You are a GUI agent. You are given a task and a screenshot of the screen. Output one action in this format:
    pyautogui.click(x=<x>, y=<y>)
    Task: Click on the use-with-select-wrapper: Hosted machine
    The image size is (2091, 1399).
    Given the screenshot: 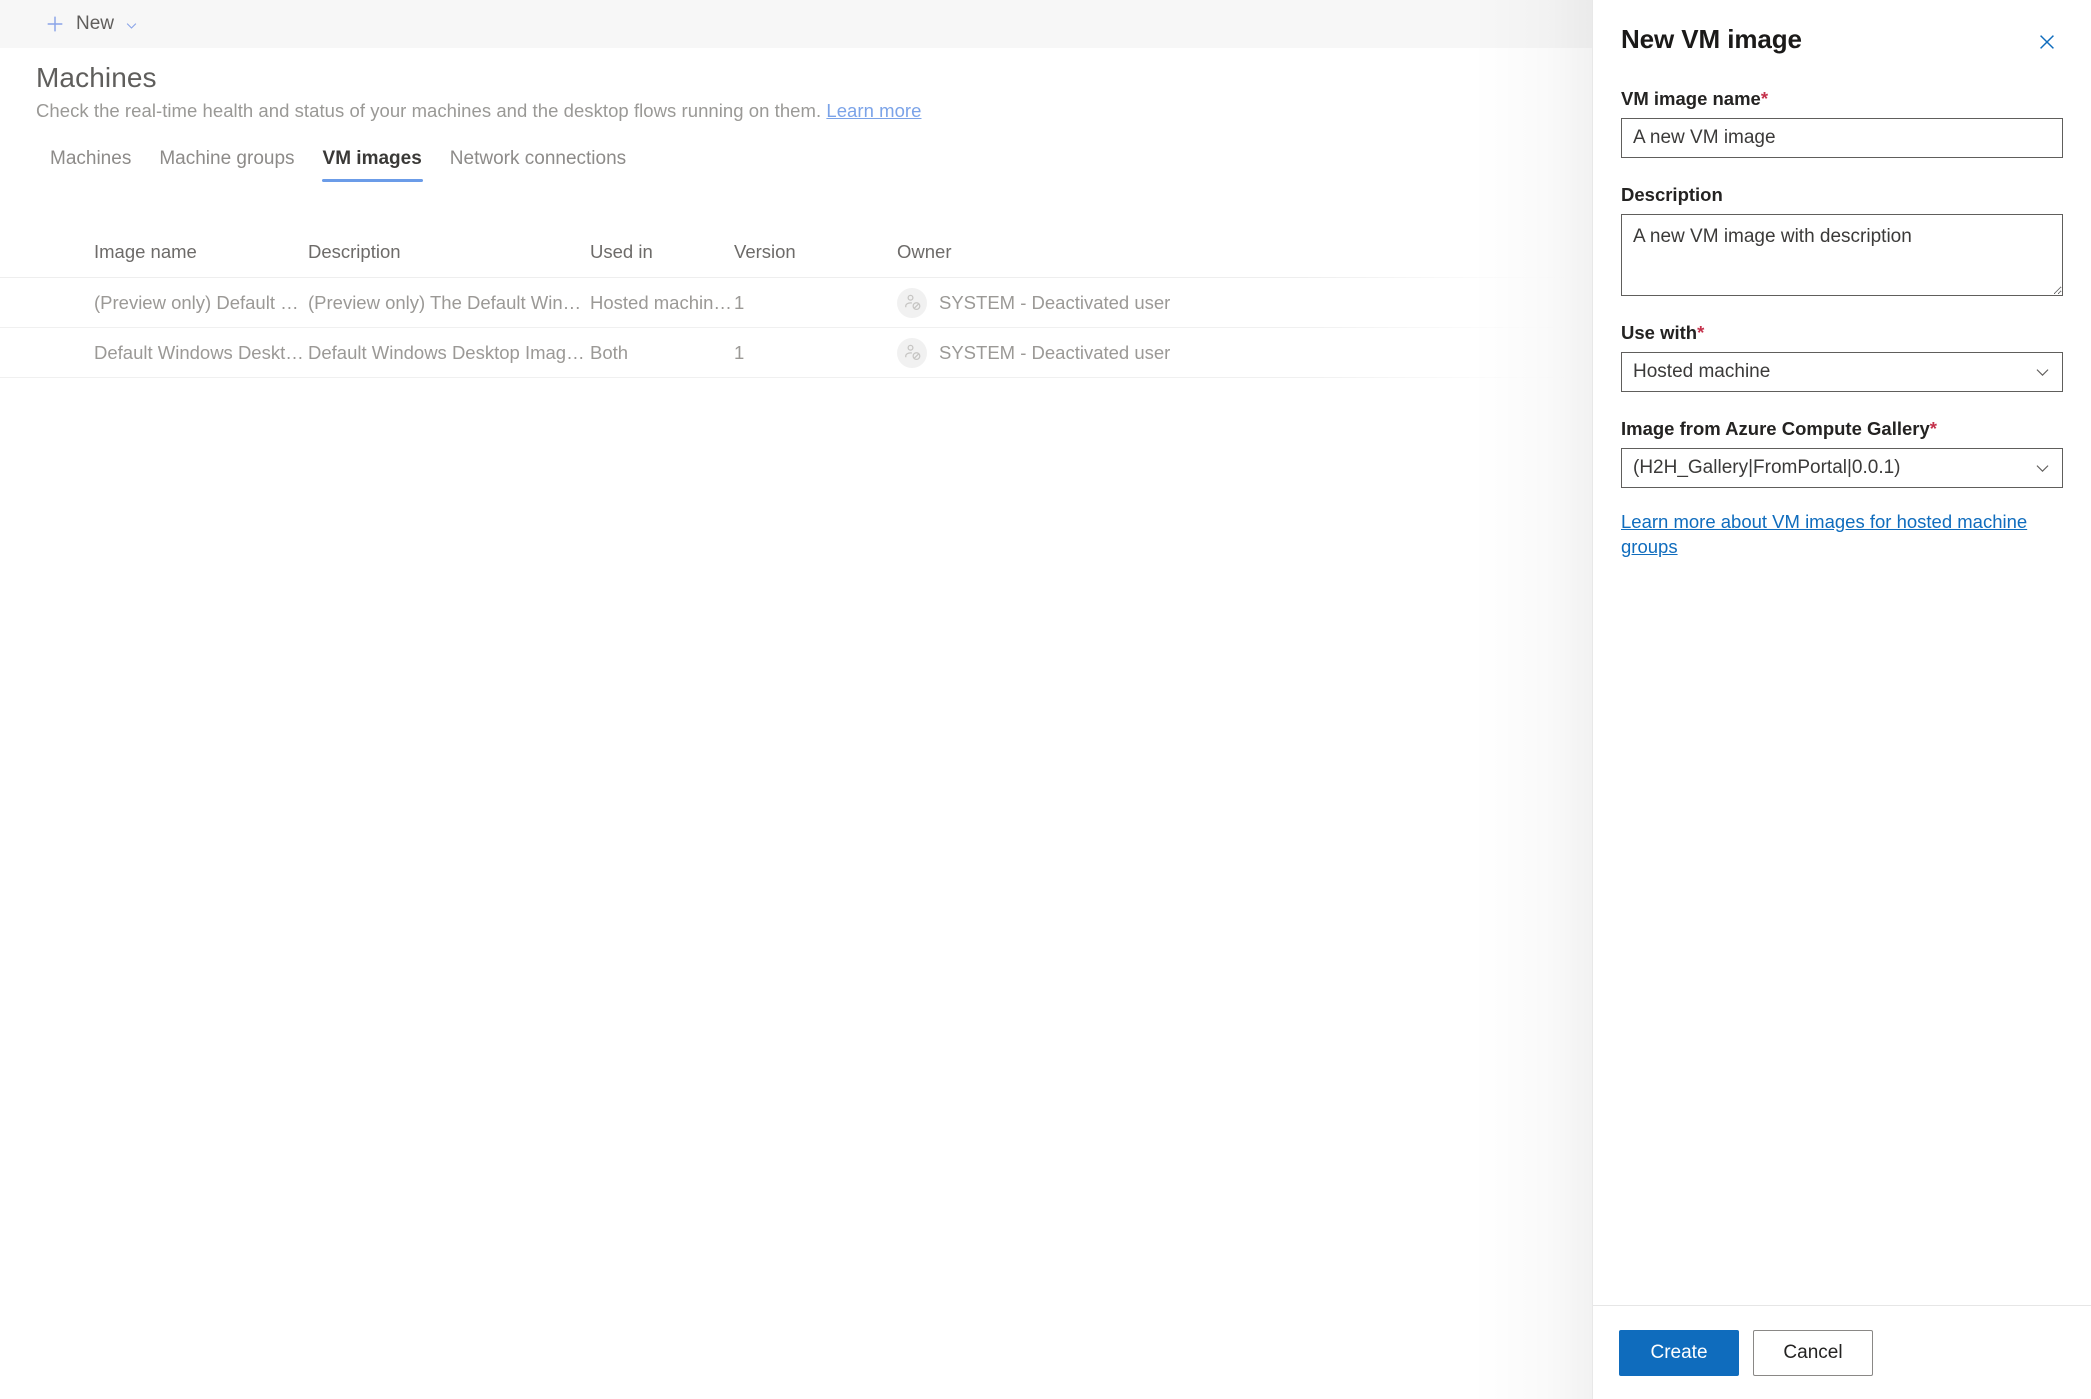 What is the action you would take?
    pyautogui.click(x=1842, y=372)
    